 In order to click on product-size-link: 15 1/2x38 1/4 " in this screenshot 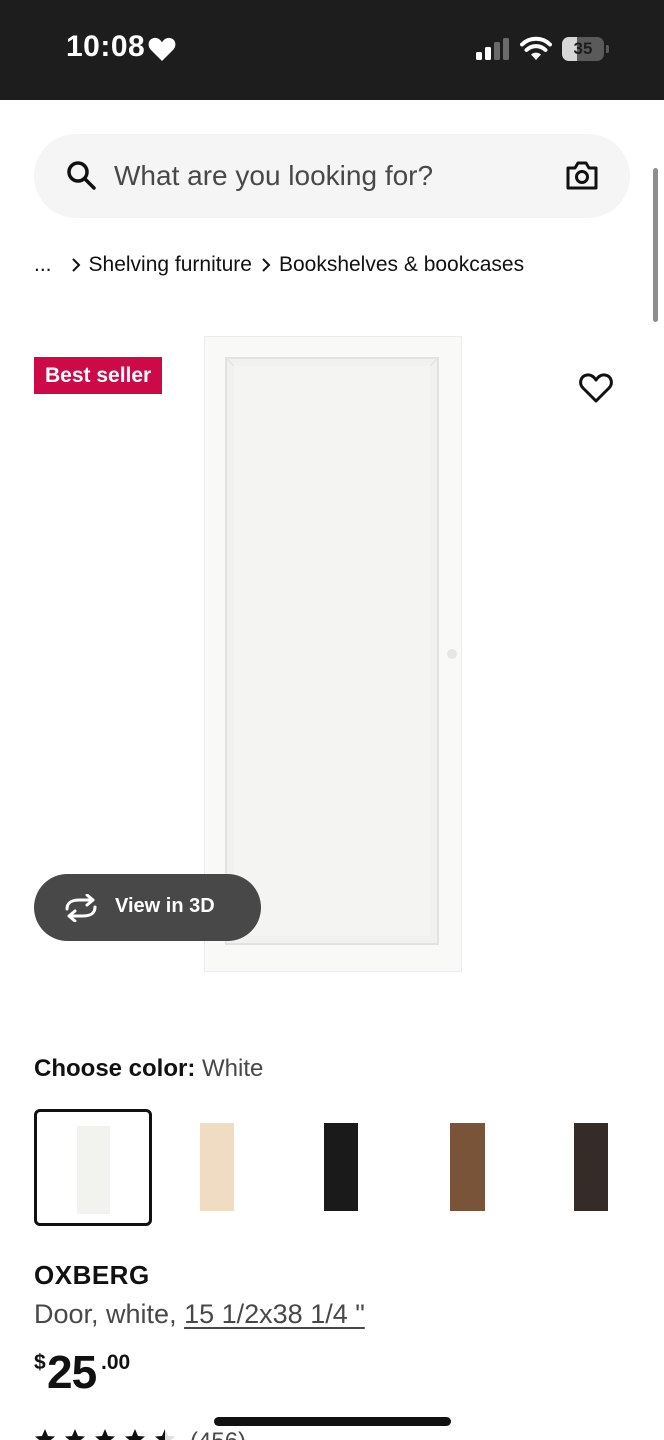, I will do `click(274, 1314)`.